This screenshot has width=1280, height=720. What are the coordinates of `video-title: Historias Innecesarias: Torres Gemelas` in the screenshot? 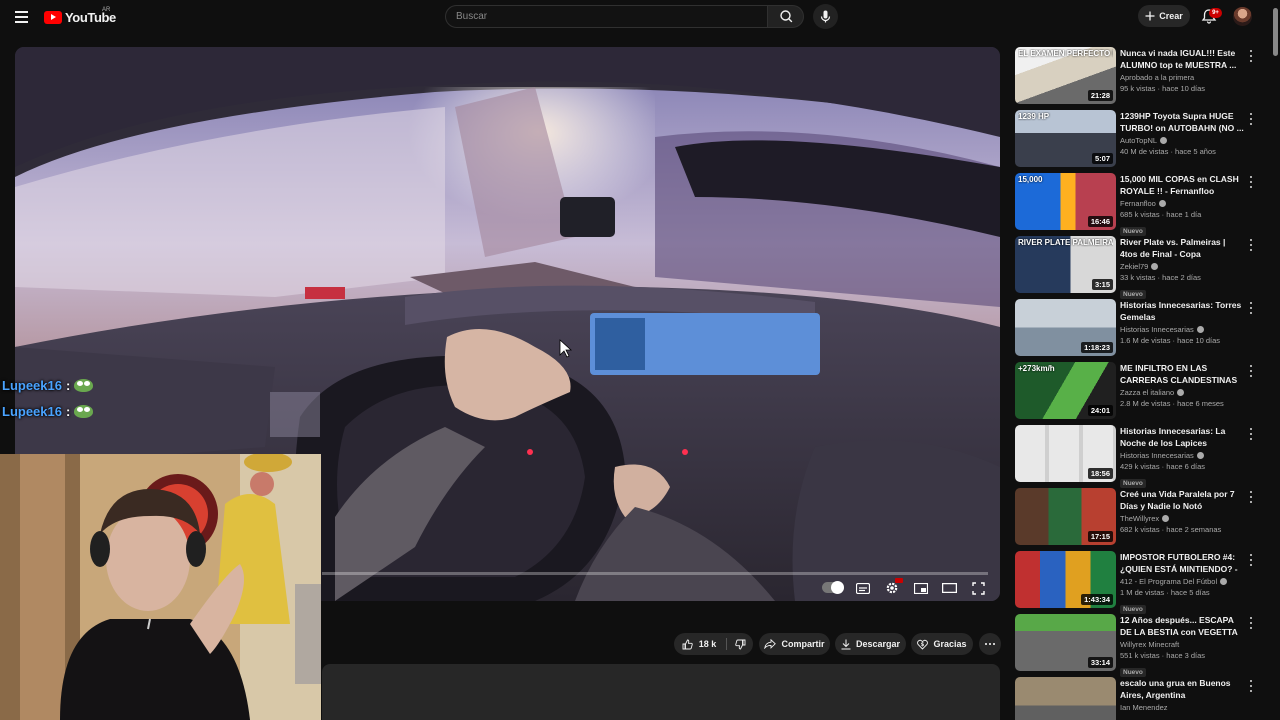 It's located at (1182, 311).